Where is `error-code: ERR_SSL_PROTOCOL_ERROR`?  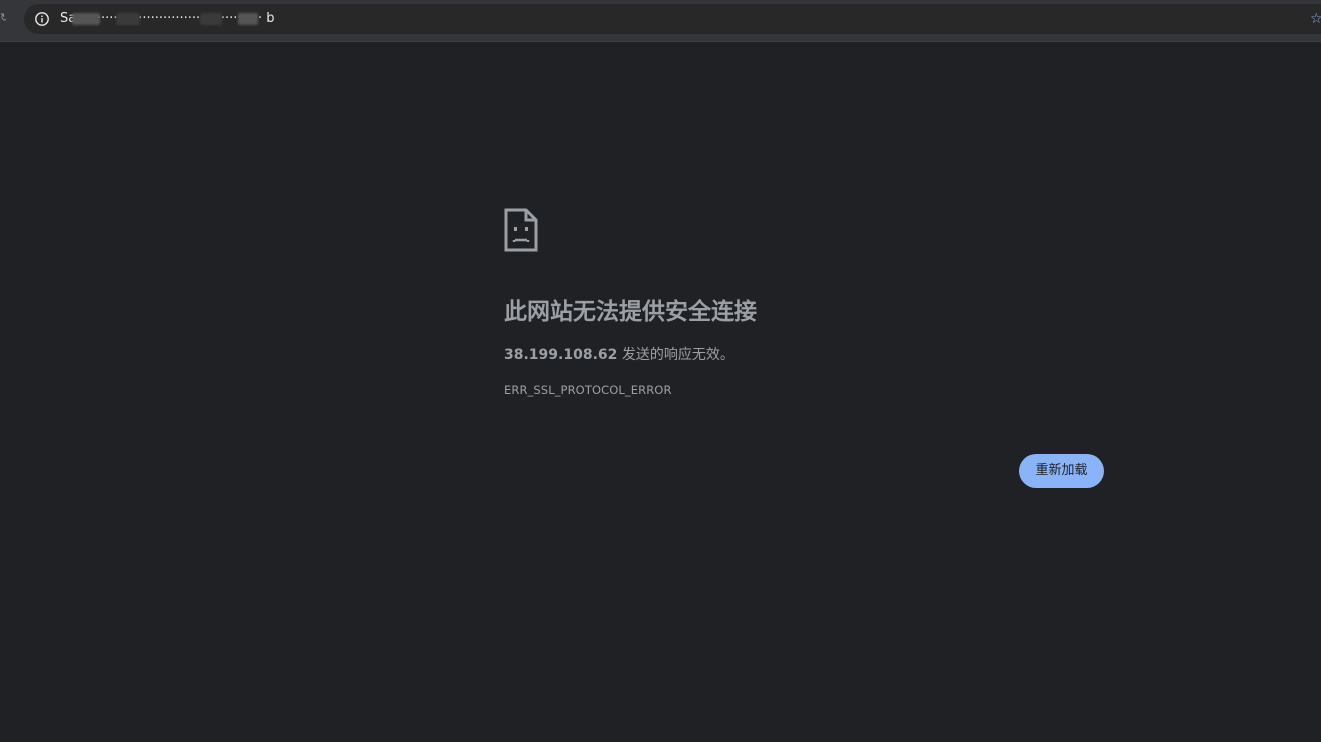 error-code: ERR_SSL_PROTOCOL_ERROR is located at coordinates (588, 390).